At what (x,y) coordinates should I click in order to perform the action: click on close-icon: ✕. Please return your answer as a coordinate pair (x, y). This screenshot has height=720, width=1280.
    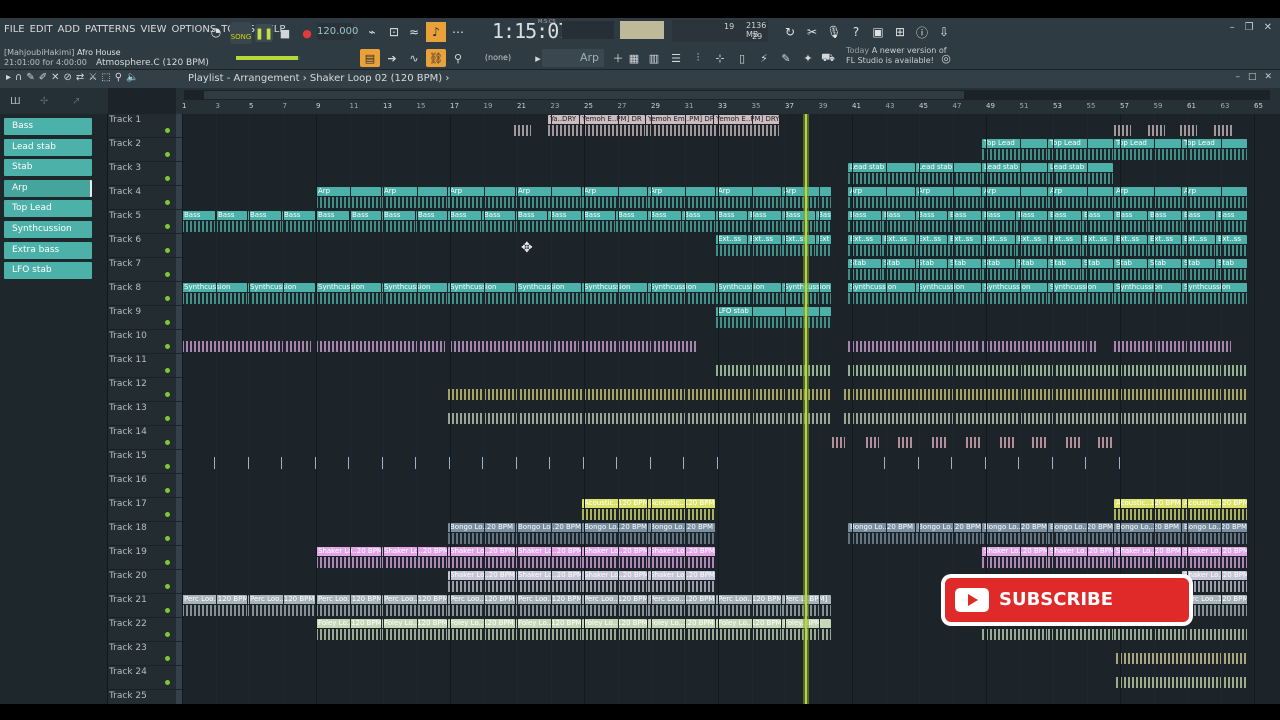
    Looking at the image, I should click on (1268, 27).